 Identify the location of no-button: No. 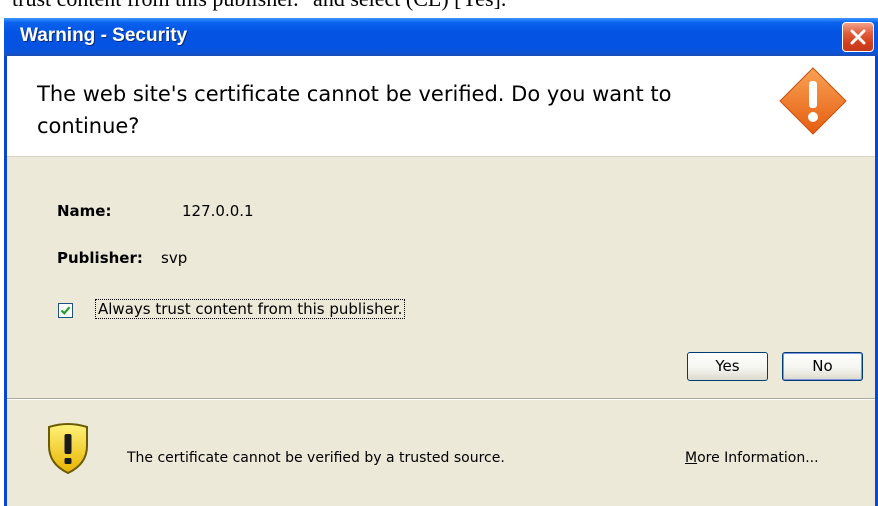
(822, 366).